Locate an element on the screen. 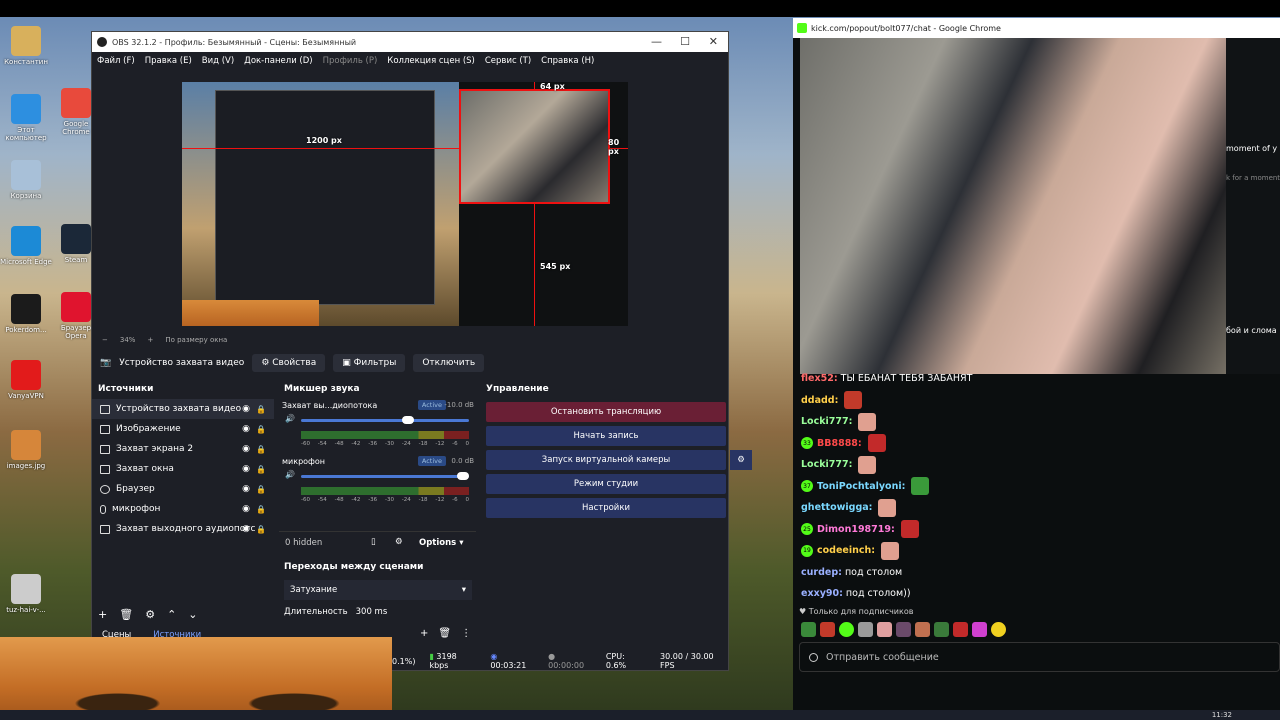 This screenshot has height=720, width=1280. chat-username: codeeinch: is located at coordinates (846, 550).